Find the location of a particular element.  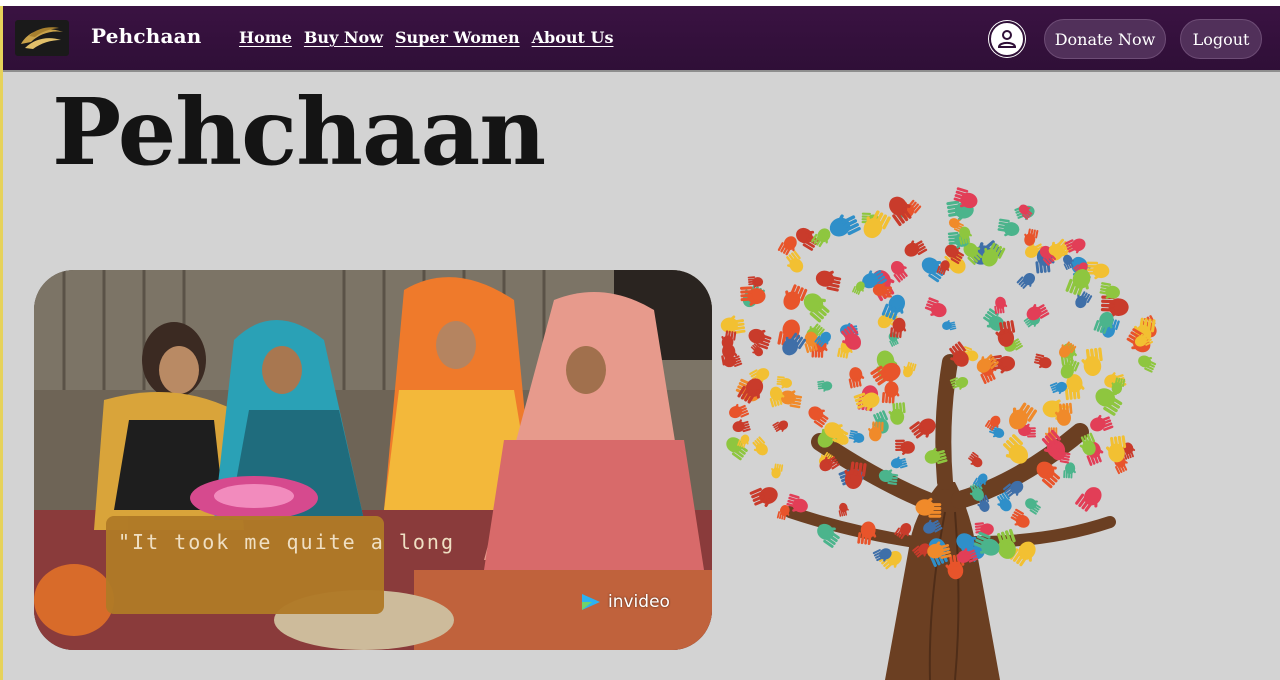

donate-button: Donate Now is located at coordinates (1105, 39).